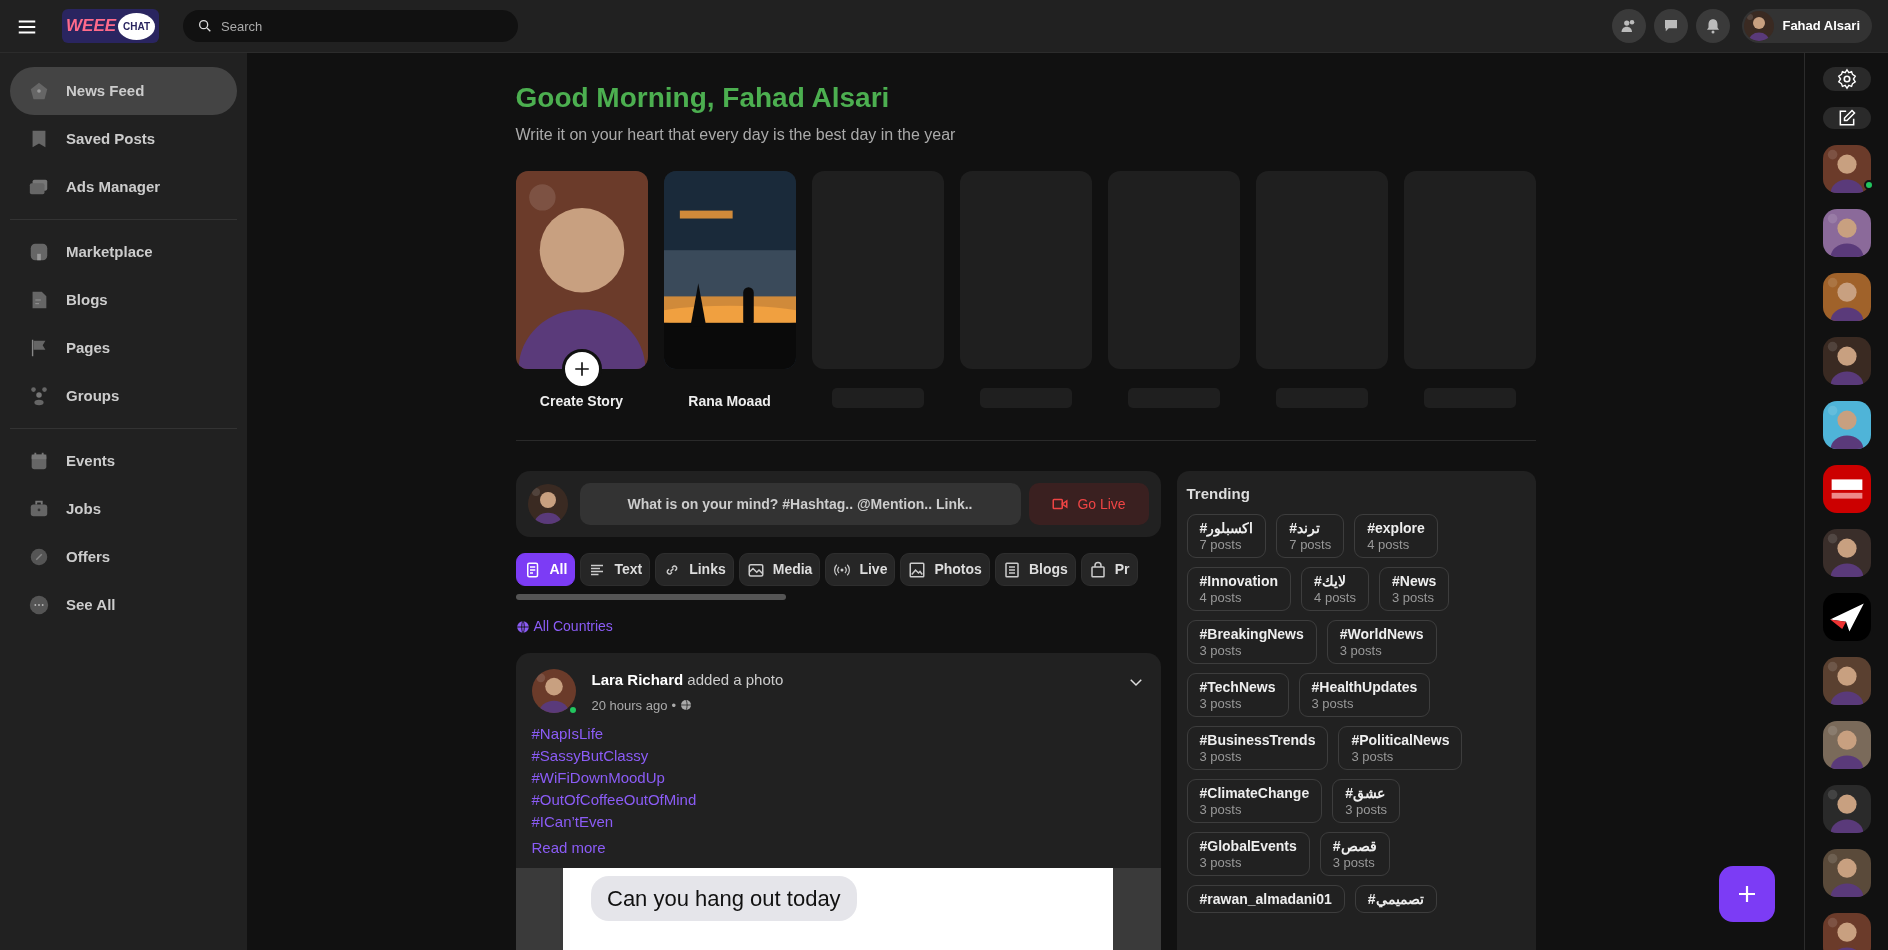  I want to click on sidebar-item: Jobs, so click(123, 509).